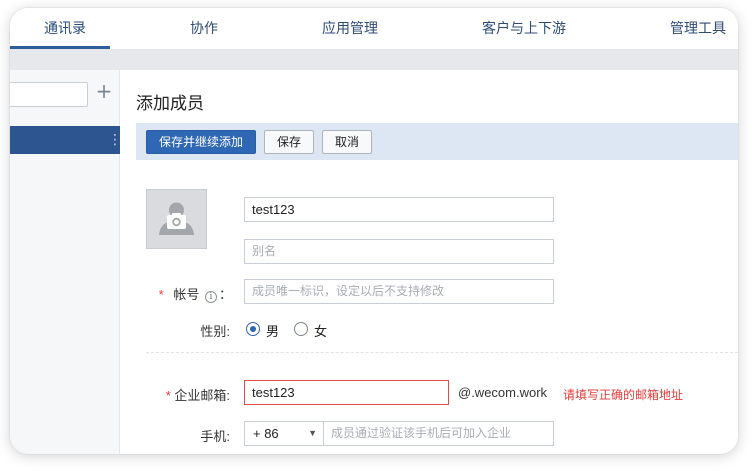 This screenshot has height=471, width=756. Describe the element at coordinates (438, 433) in the screenshot. I see `phone-input: 成员通过验证该手机后可加入企业` at that location.